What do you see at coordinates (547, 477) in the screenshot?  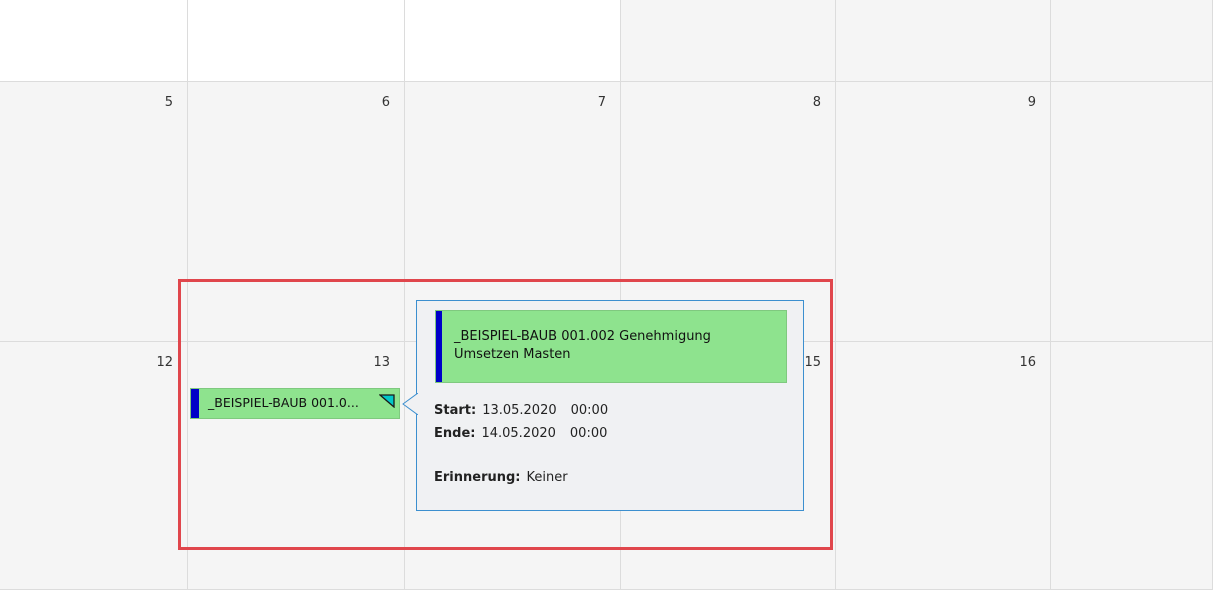 I see `reminder-value: Keiner` at bounding box center [547, 477].